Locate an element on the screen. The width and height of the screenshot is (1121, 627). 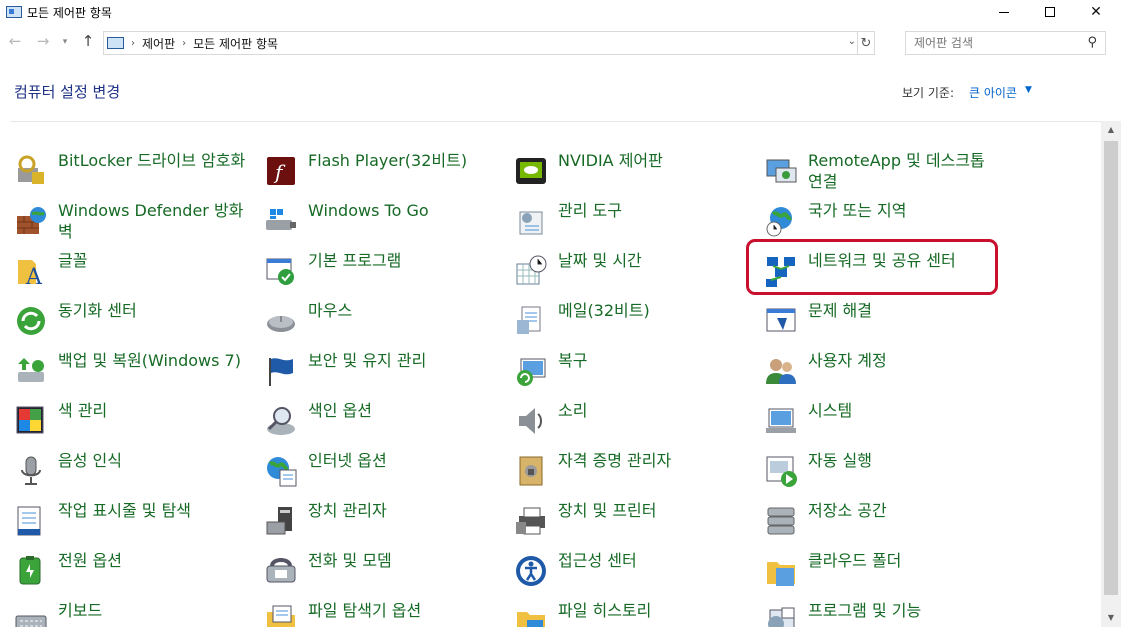
control-panel-item: 시스템 is located at coordinates (870, 420).